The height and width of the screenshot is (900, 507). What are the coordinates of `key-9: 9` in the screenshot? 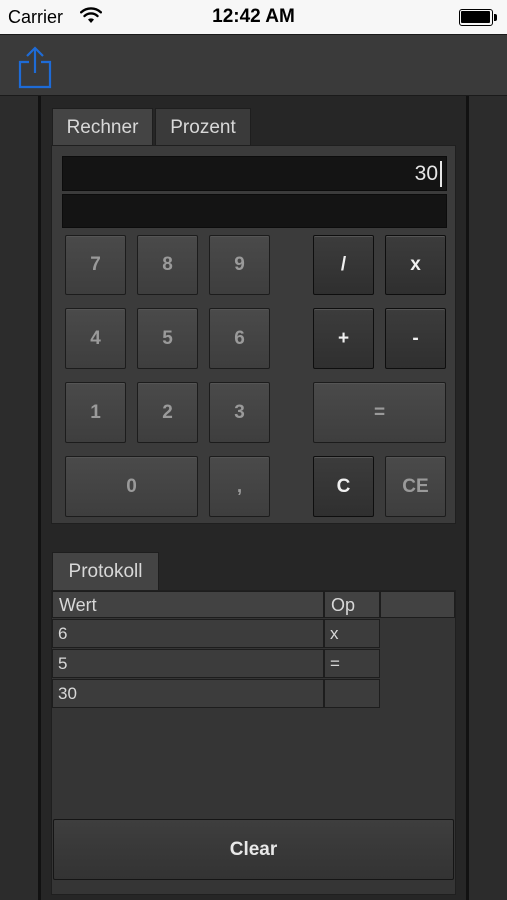 It's located at (239, 265).